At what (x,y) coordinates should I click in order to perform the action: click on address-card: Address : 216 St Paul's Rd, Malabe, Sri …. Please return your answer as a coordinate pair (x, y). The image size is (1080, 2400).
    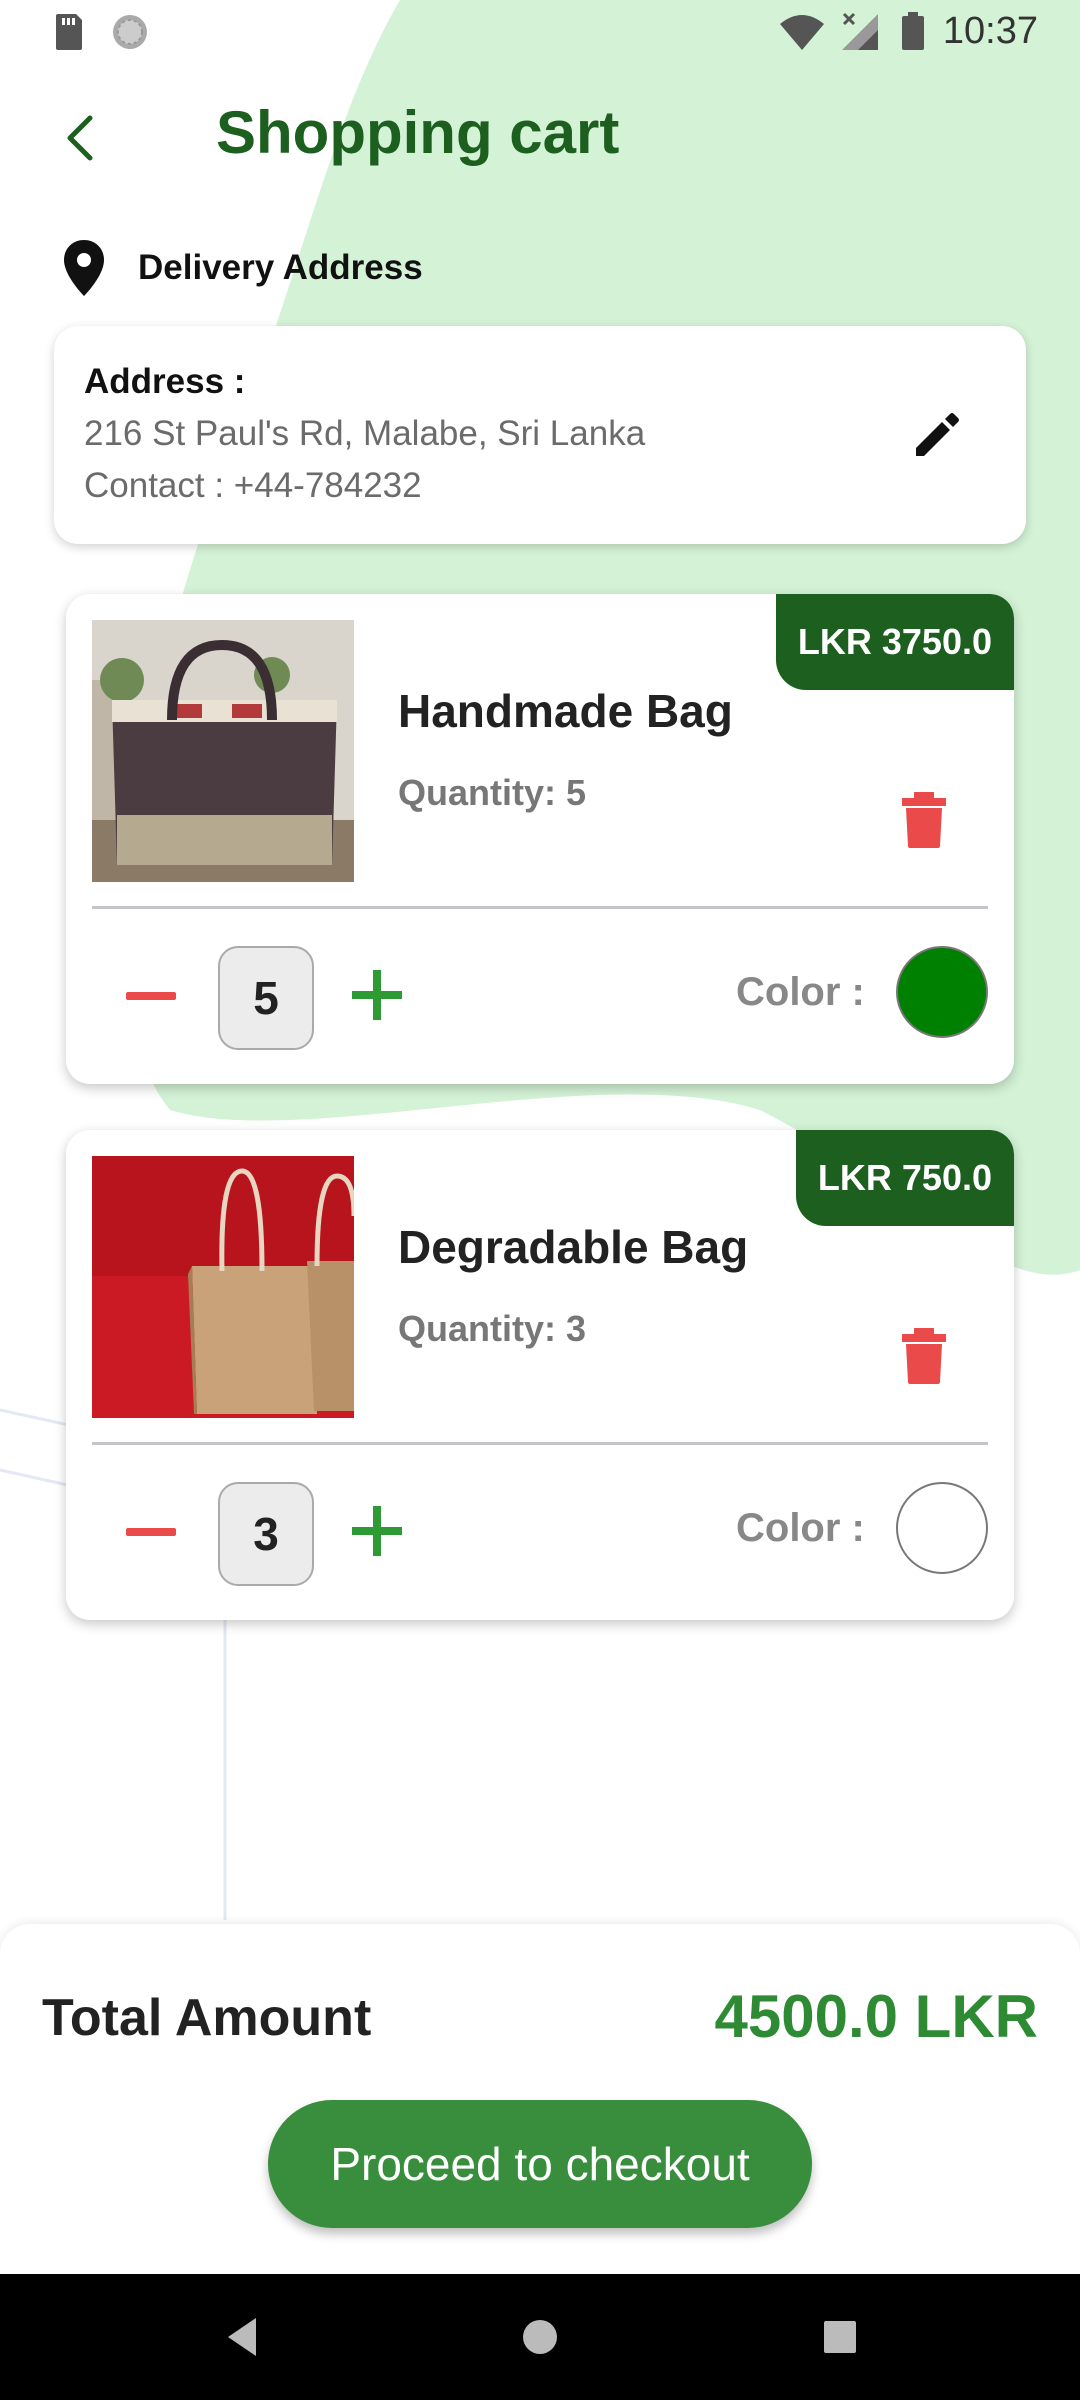
    Looking at the image, I should click on (540, 435).